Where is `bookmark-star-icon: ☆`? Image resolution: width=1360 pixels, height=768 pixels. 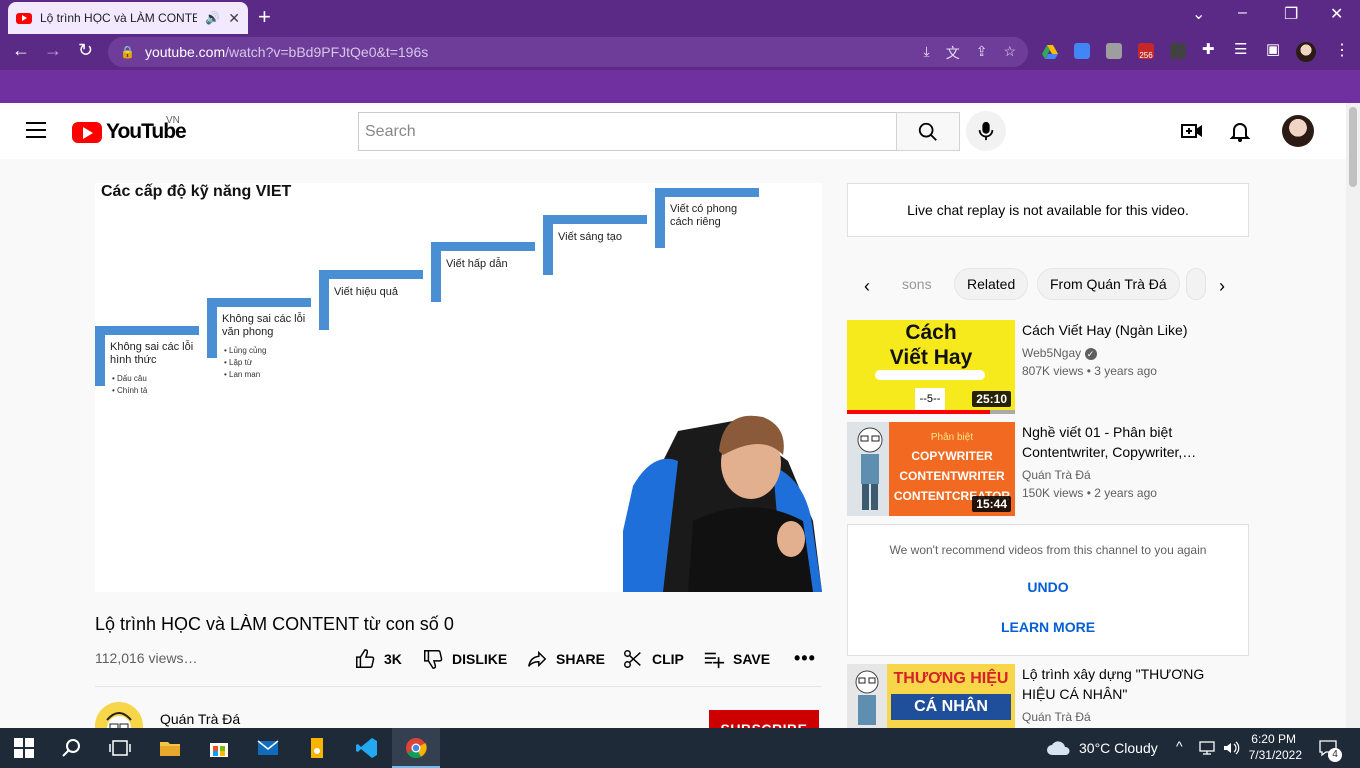 bookmark-star-icon: ☆ is located at coordinates (1009, 53).